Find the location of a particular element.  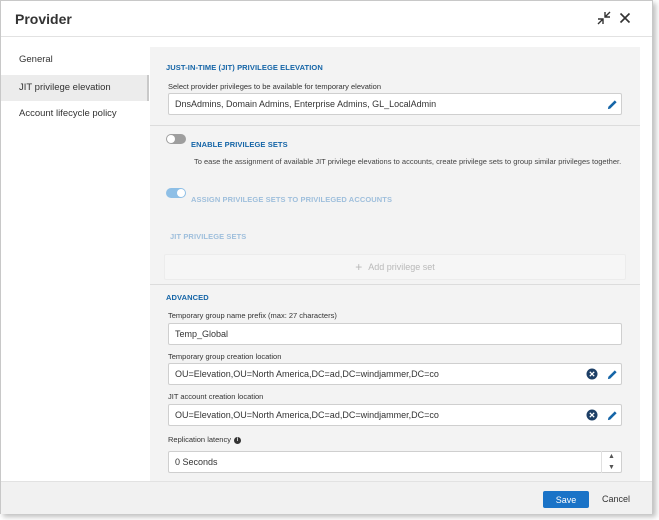

dialog-footer: Save Cancel is located at coordinates (326, 497).